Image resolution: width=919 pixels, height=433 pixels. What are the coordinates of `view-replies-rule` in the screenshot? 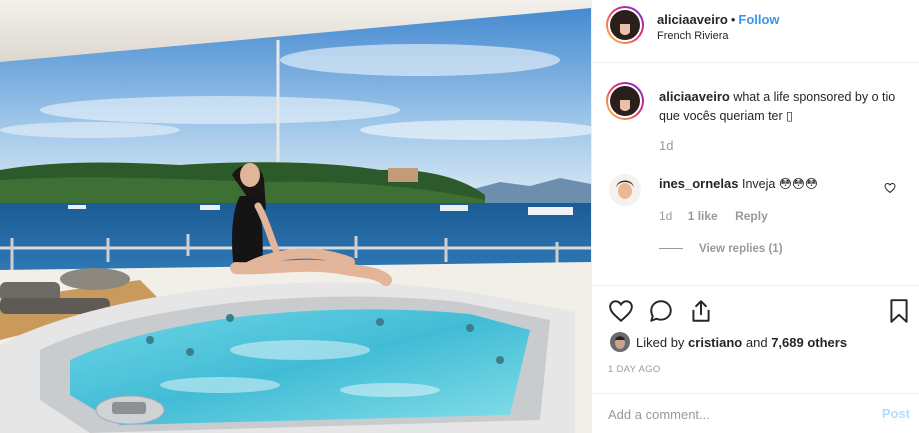 It's located at (671, 249).